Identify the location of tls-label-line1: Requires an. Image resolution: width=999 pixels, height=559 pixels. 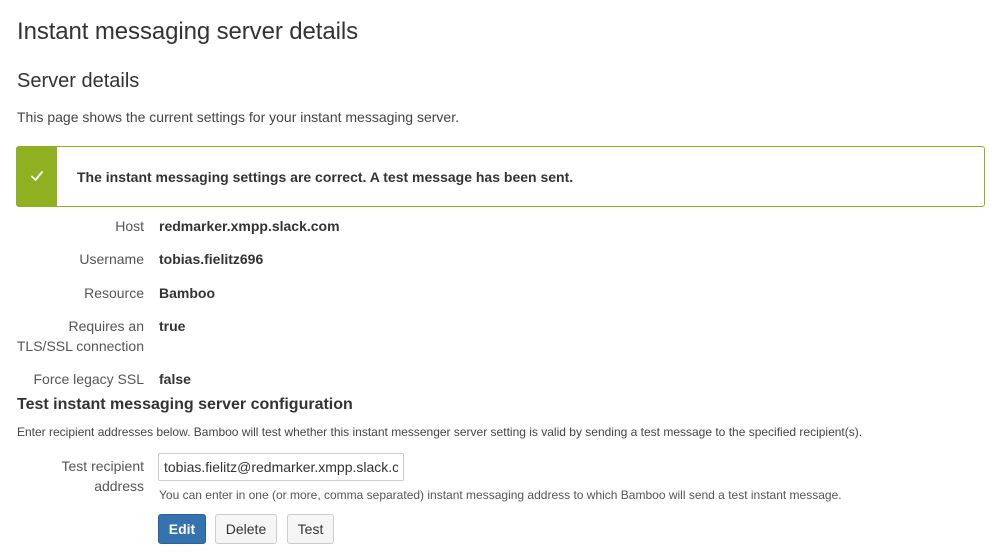
(106, 326).